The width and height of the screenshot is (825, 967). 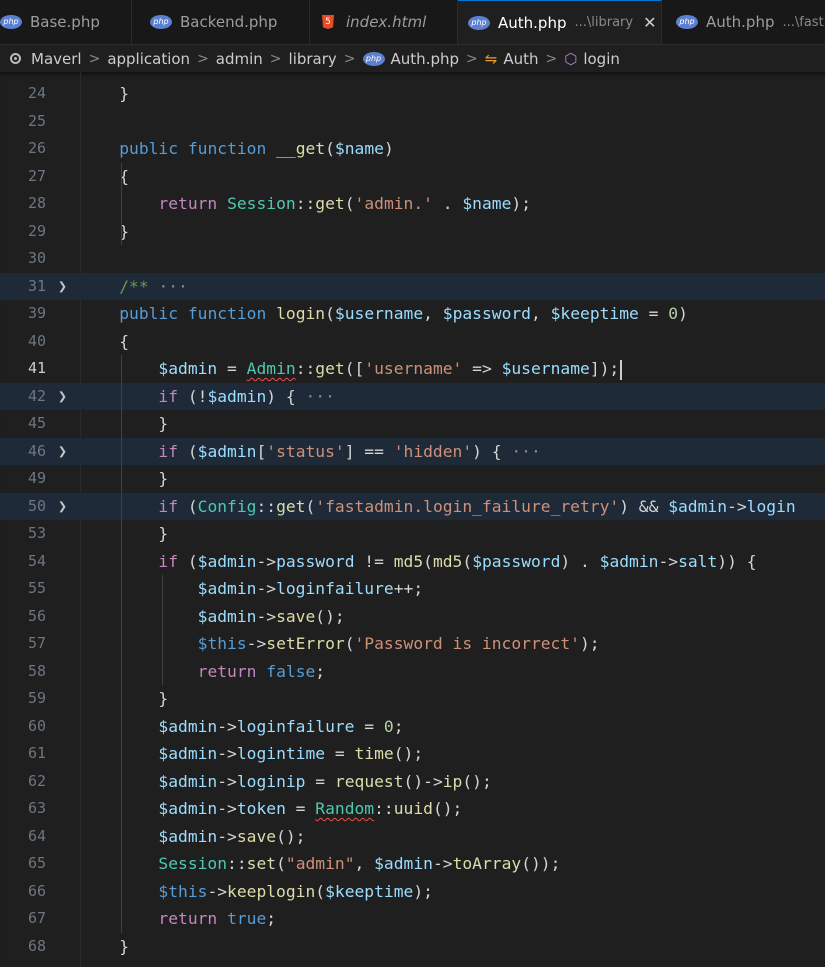 I want to click on code-line: 59 }, so click(x=412, y=699).